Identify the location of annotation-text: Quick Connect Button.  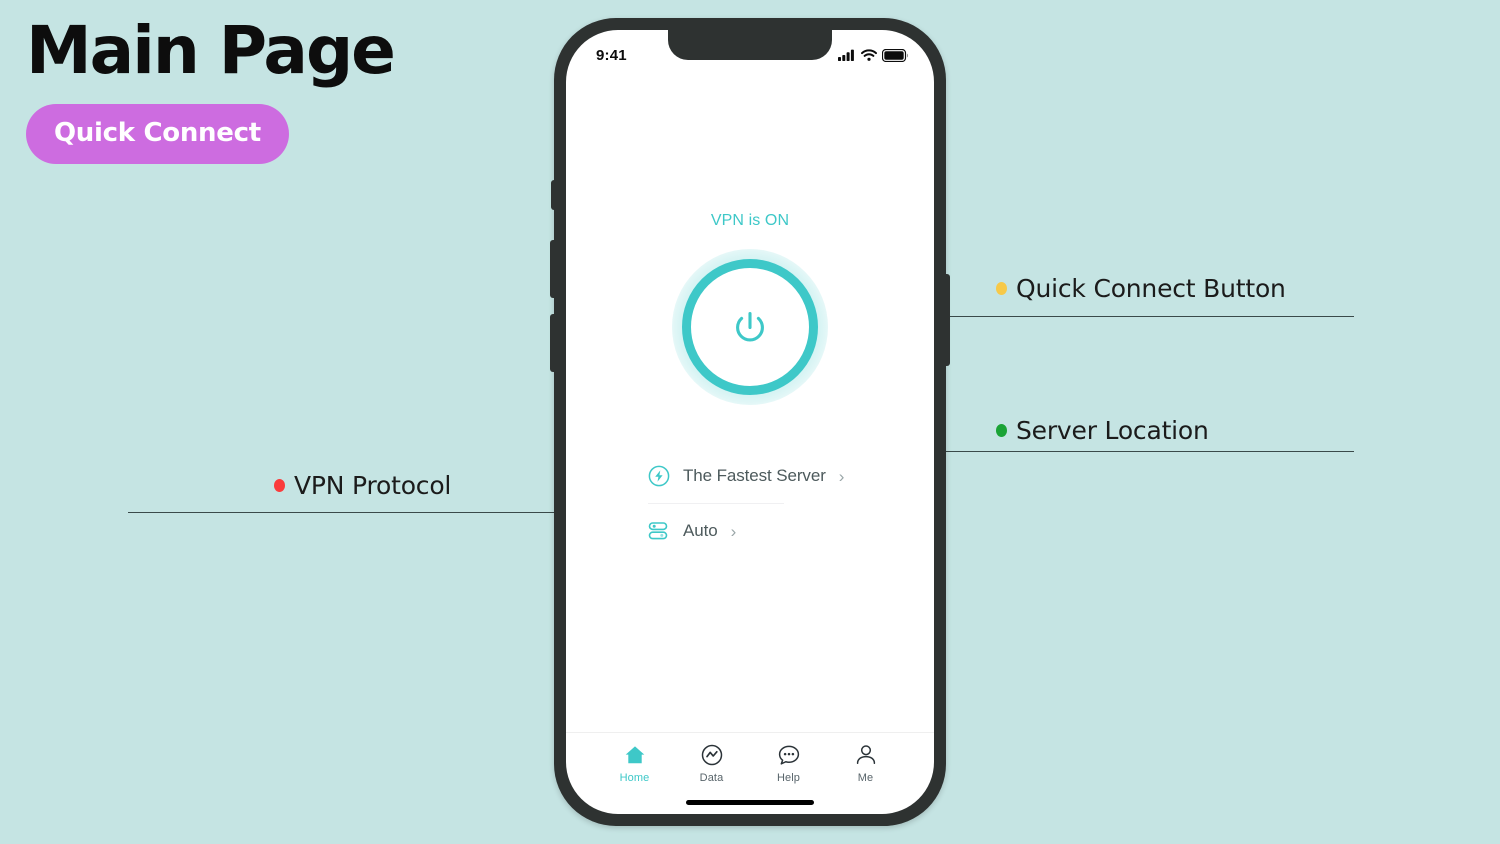
(1151, 288).